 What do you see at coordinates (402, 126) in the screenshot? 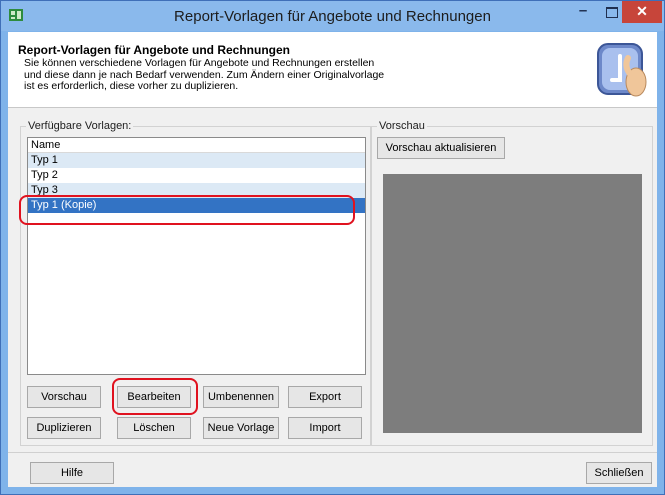
I see `preview-label: Vorschau` at bounding box center [402, 126].